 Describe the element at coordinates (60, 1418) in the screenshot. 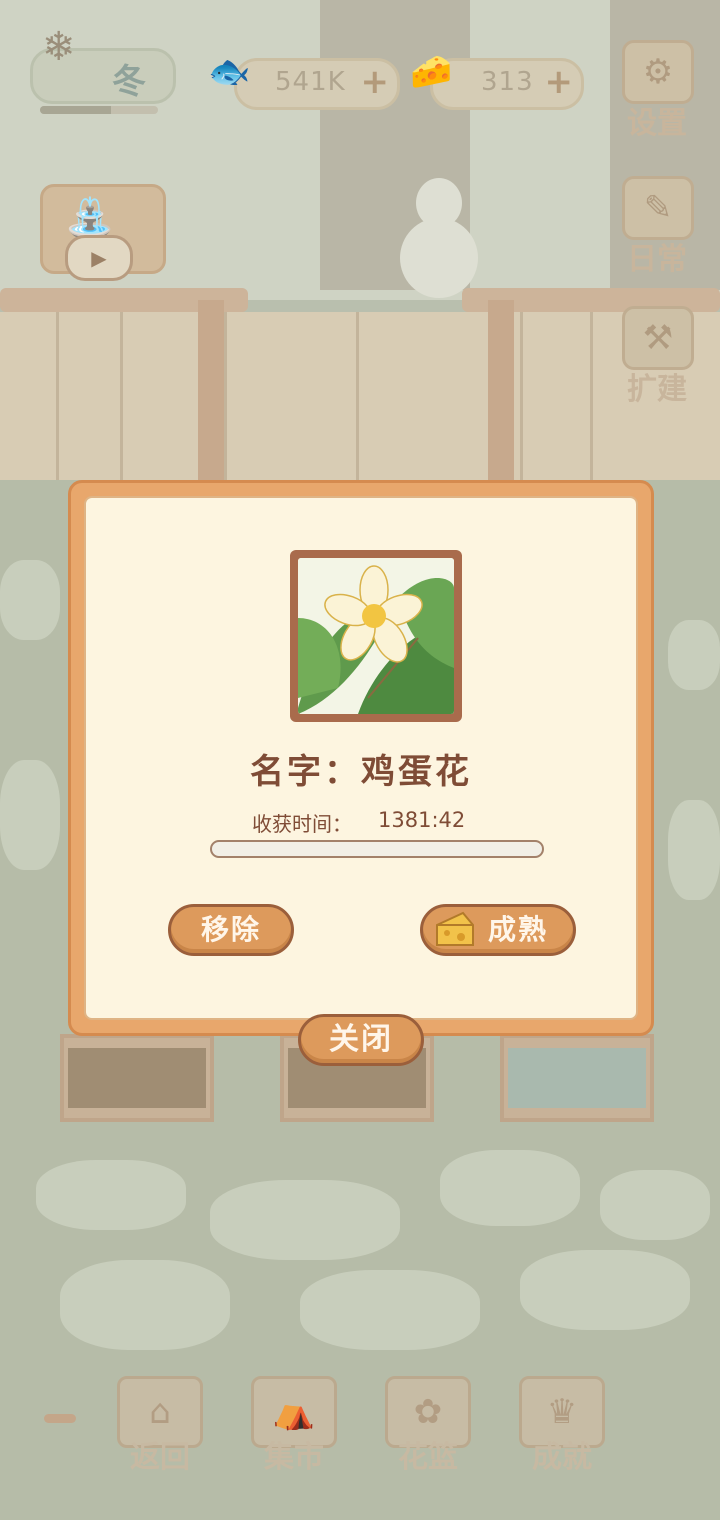

I see `nav-collapse-handle` at that location.